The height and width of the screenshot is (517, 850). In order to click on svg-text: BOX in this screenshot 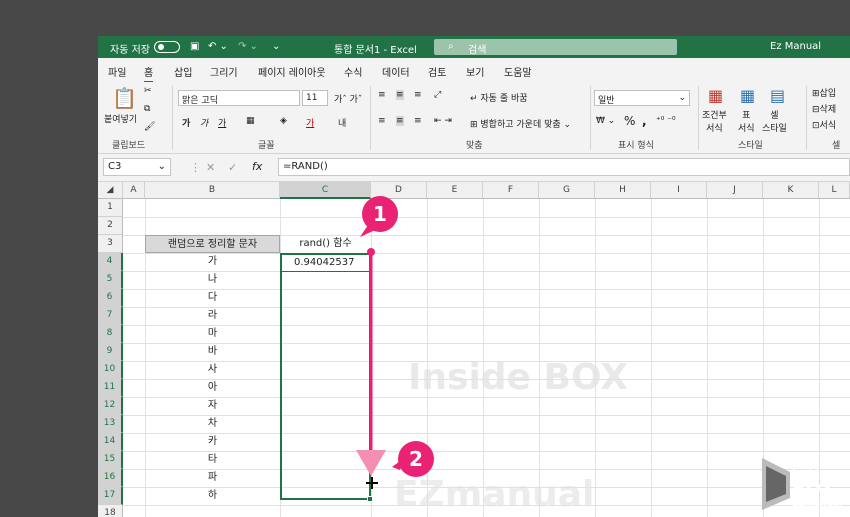, I will do `click(813, 488)`.